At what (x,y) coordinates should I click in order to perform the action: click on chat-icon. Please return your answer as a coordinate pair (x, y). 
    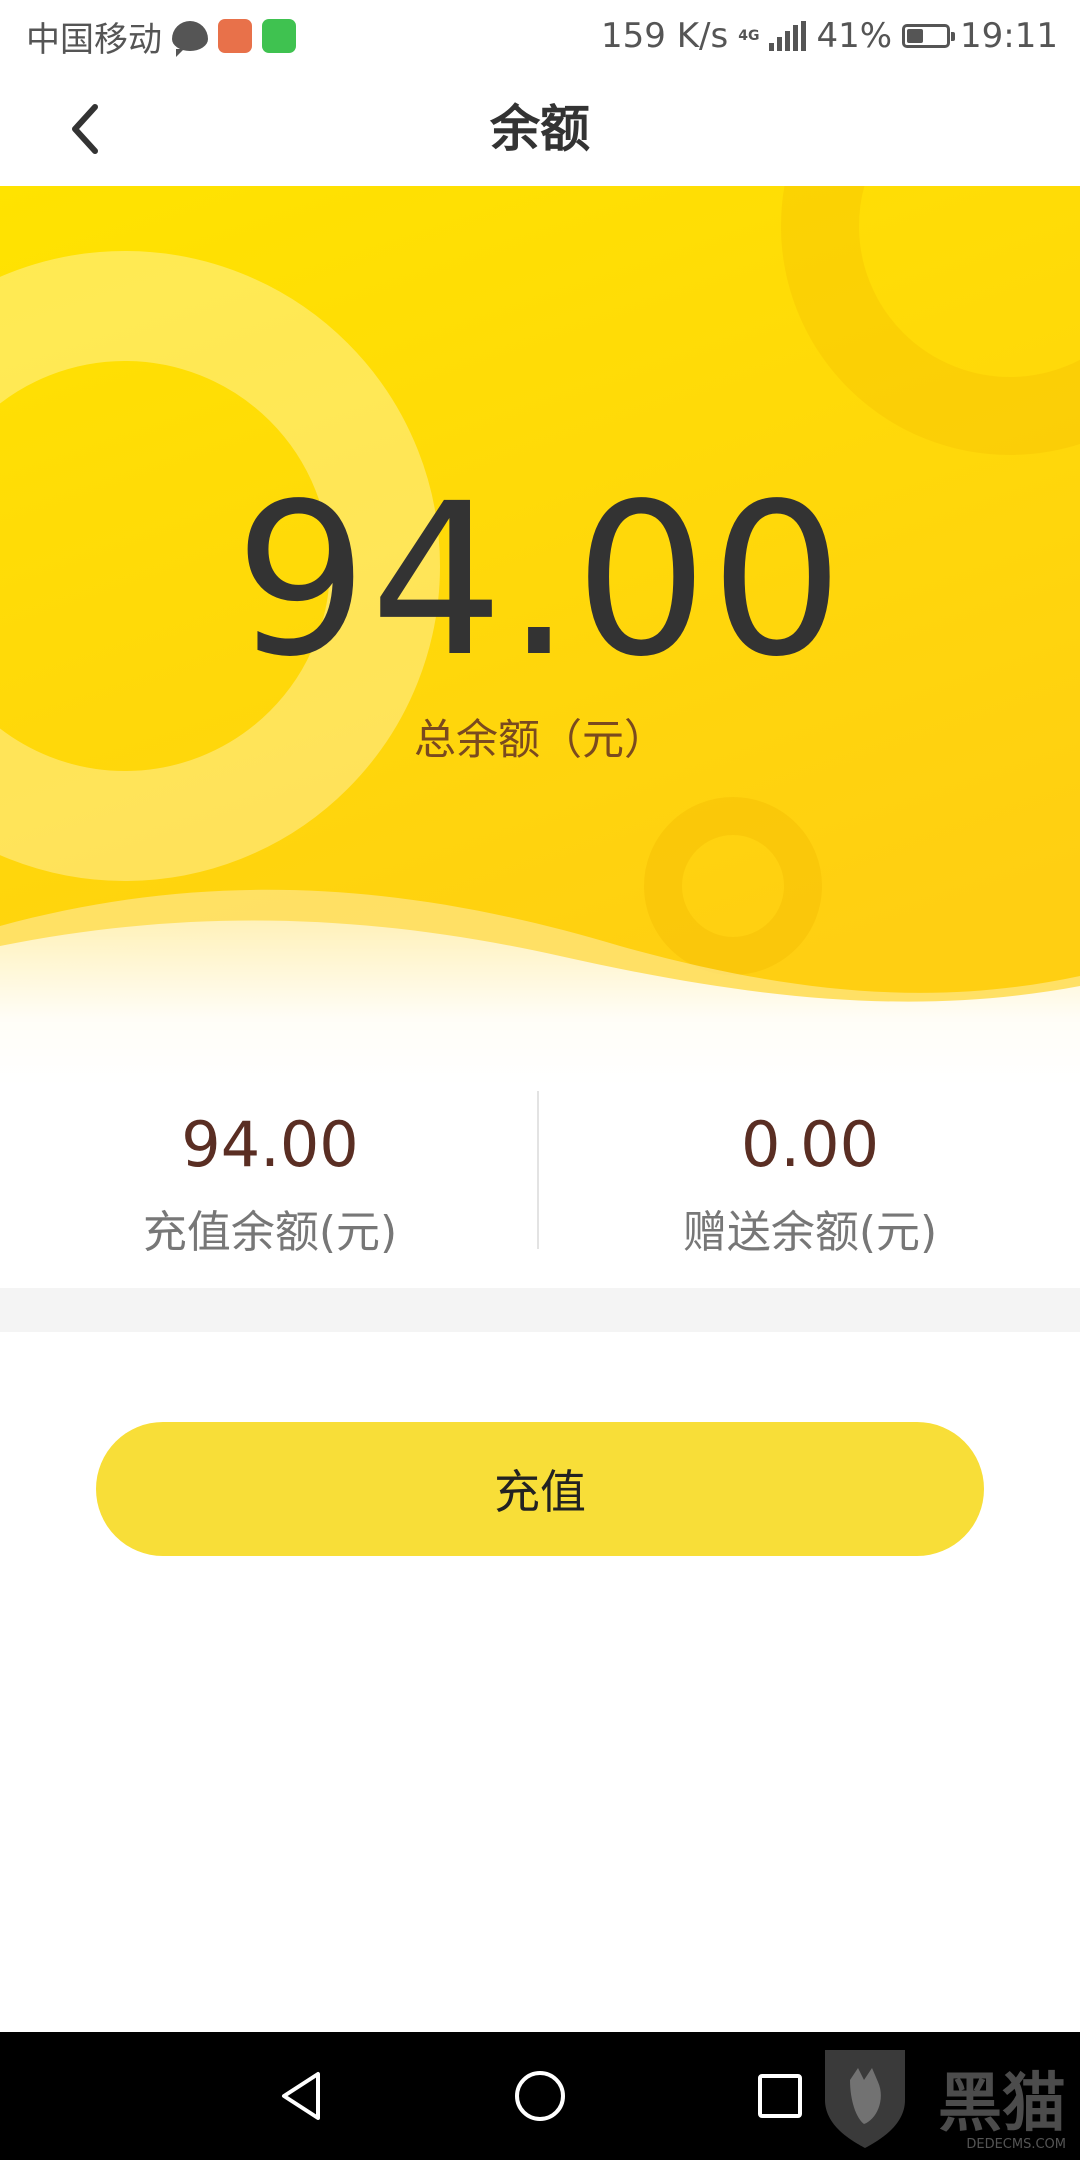
    Looking at the image, I should click on (190, 39).